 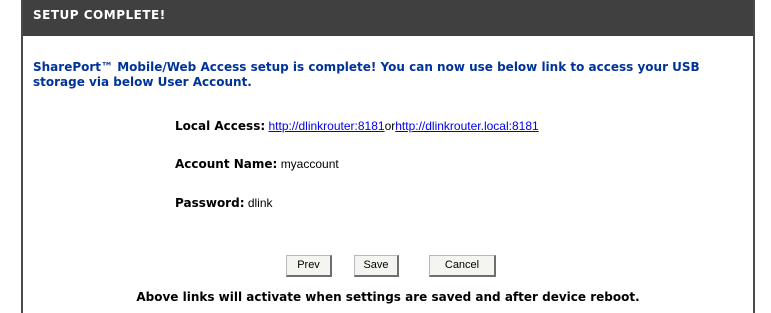 What do you see at coordinates (99, 15) in the screenshot?
I see `section-title: SETUP COMPLETE!` at bounding box center [99, 15].